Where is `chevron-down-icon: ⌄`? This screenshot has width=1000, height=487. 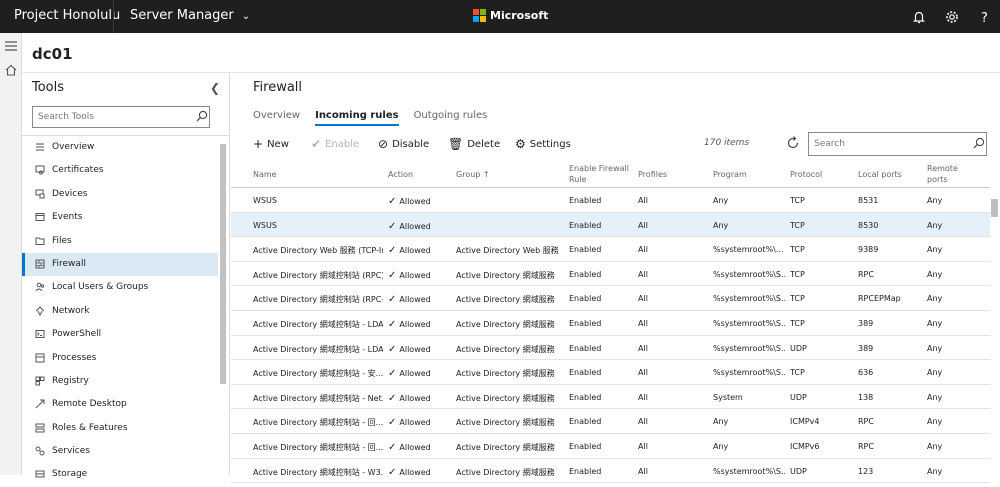 chevron-down-icon: ⌄ is located at coordinates (246, 16).